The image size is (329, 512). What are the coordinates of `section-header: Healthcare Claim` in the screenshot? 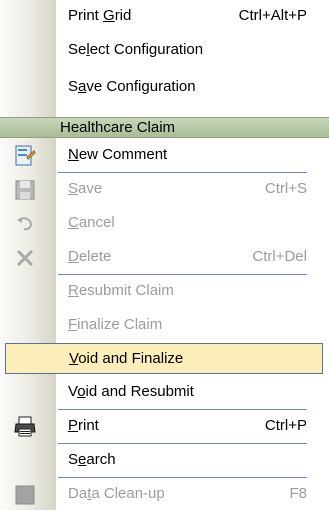 It's located at (164, 127).